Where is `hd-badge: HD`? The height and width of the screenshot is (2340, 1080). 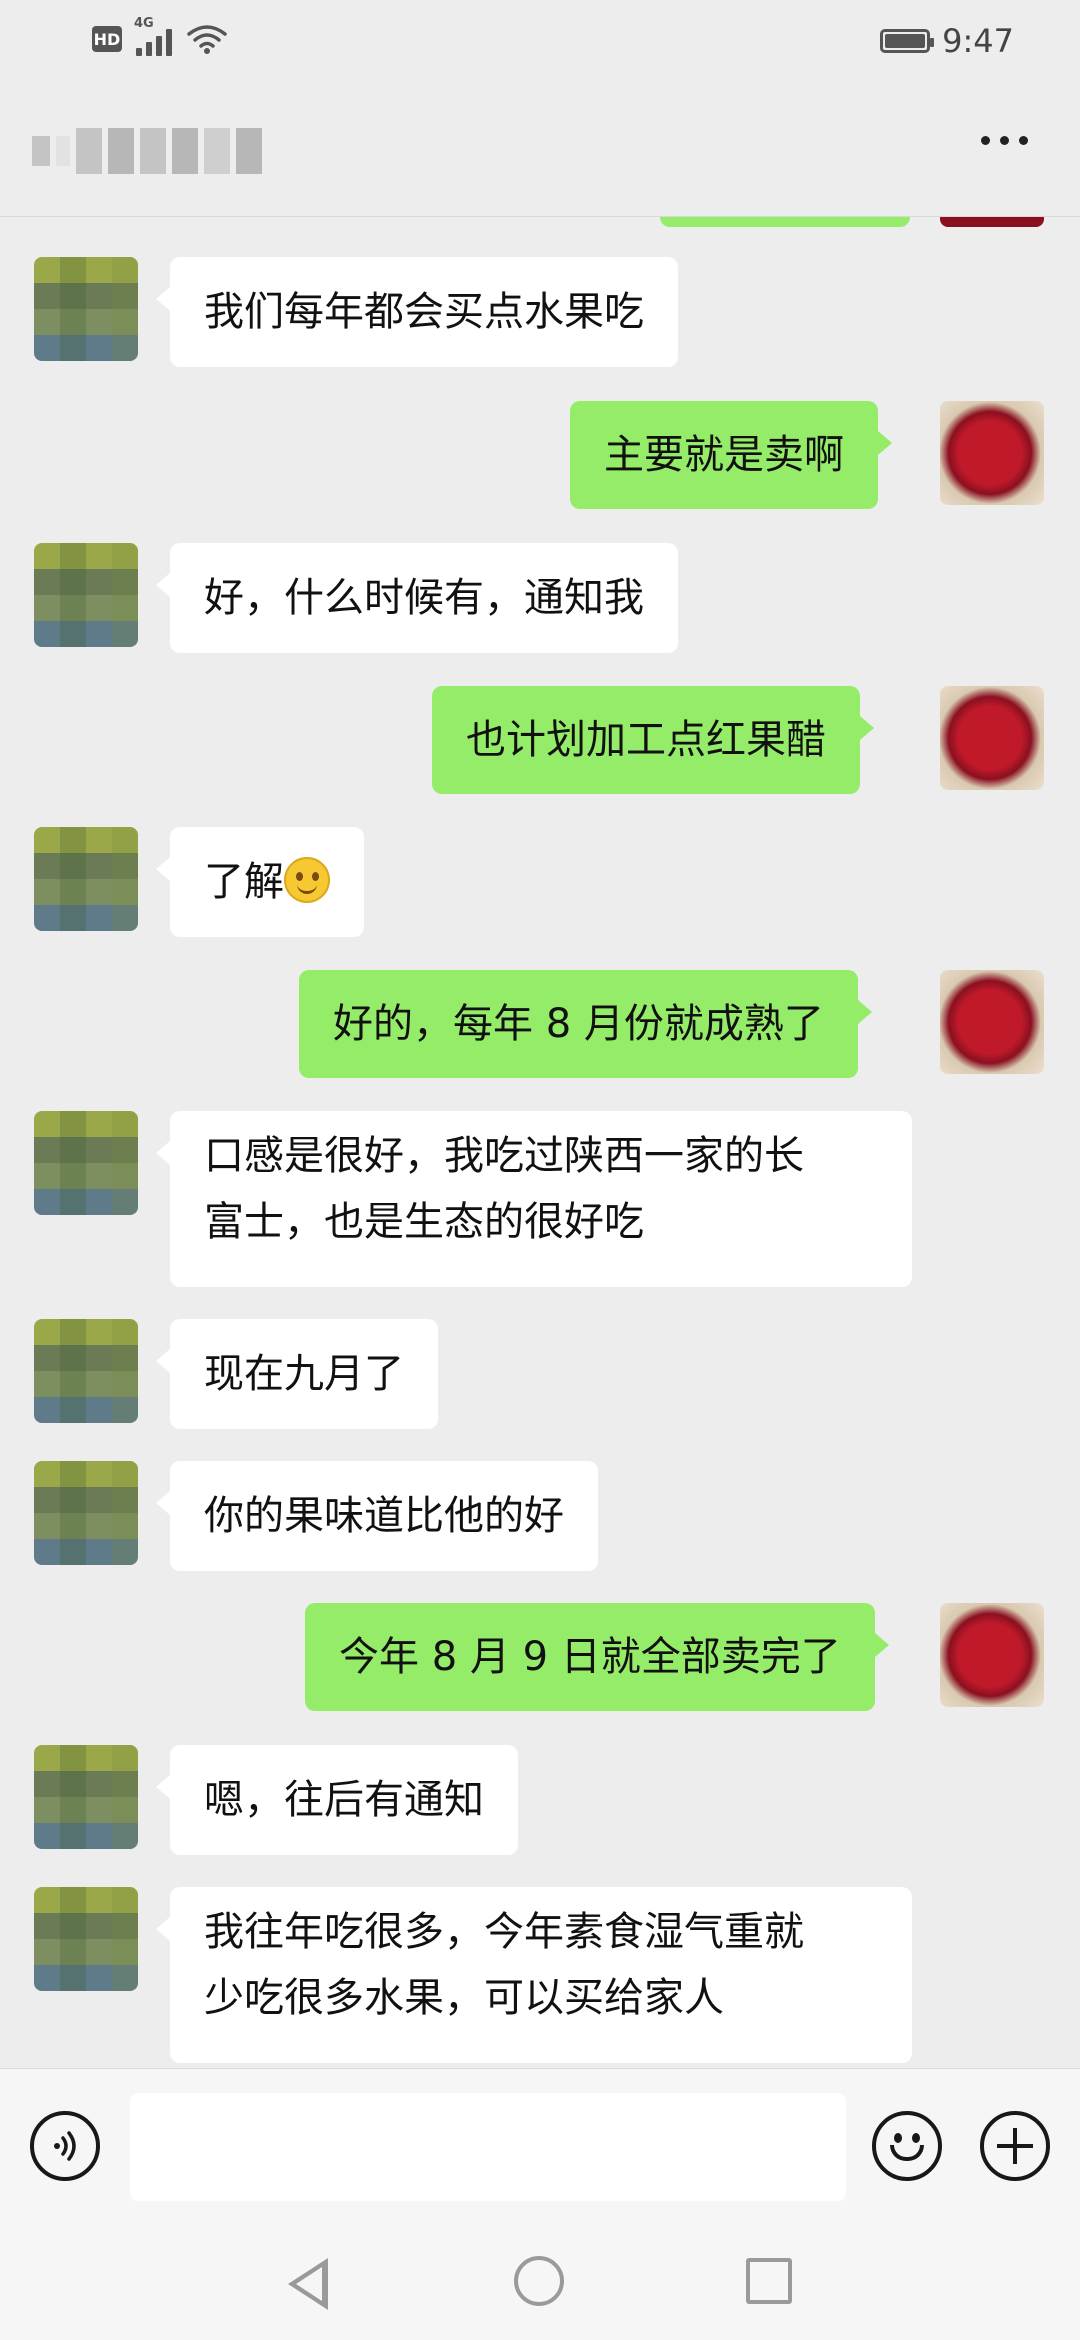
hd-badge: HD is located at coordinates (107, 39).